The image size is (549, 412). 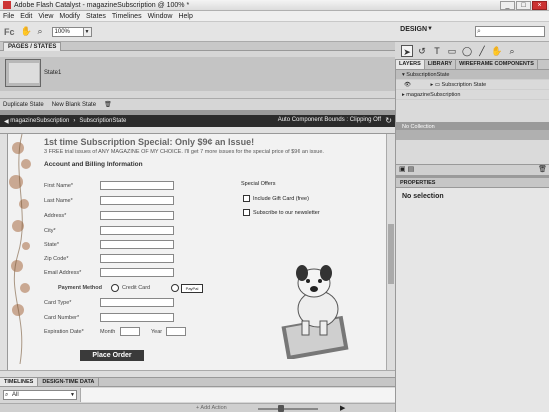 What do you see at coordinates (69, 382) in the screenshot?
I see `tab-design-time-data: DESIGN-TIME DATA` at bounding box center [69, 382].